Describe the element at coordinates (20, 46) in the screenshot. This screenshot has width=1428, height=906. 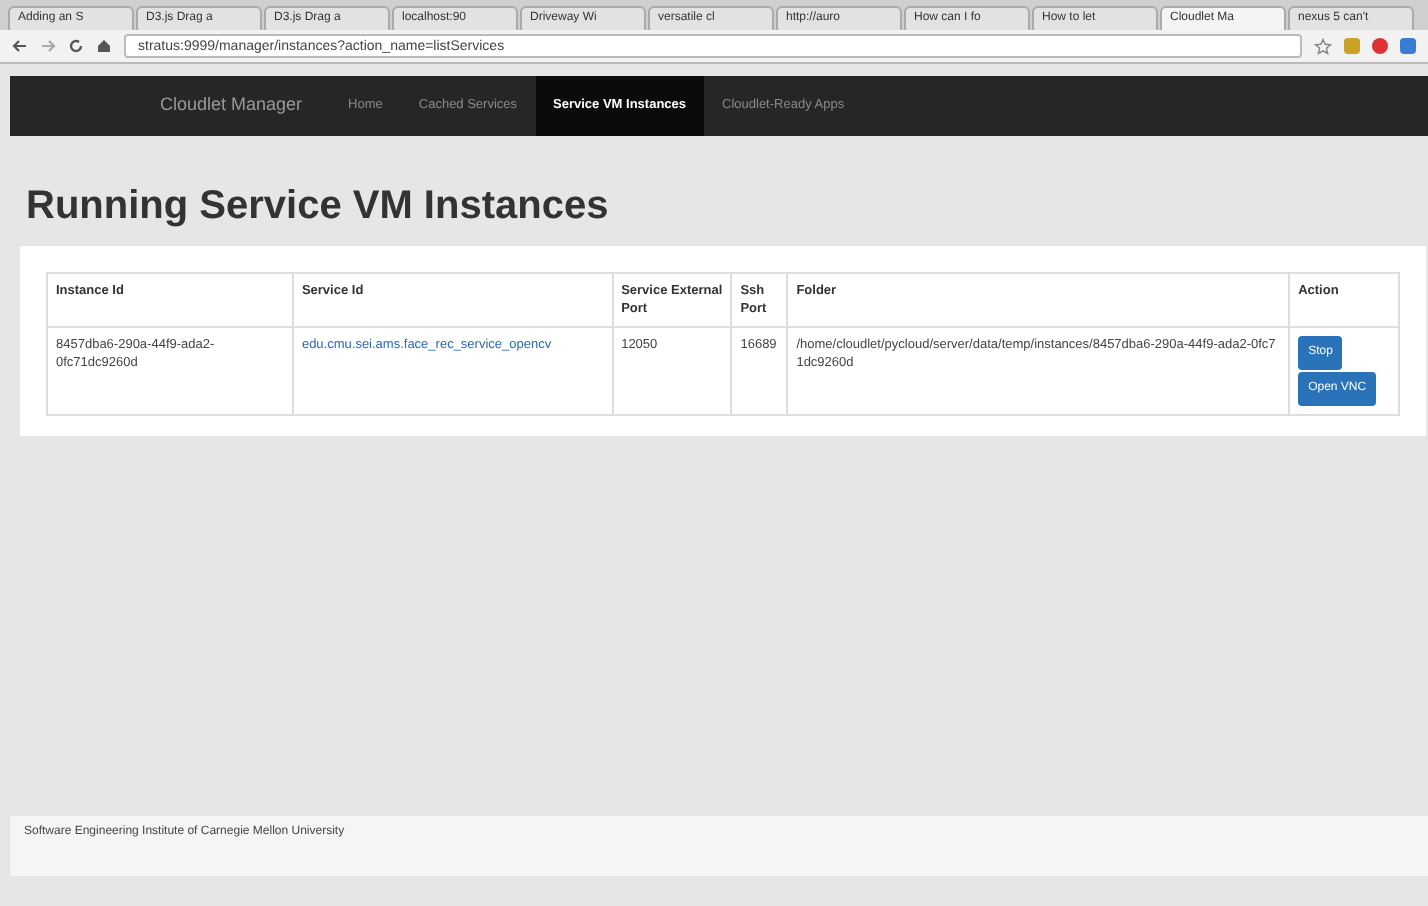
I see `back-icon` at that location.